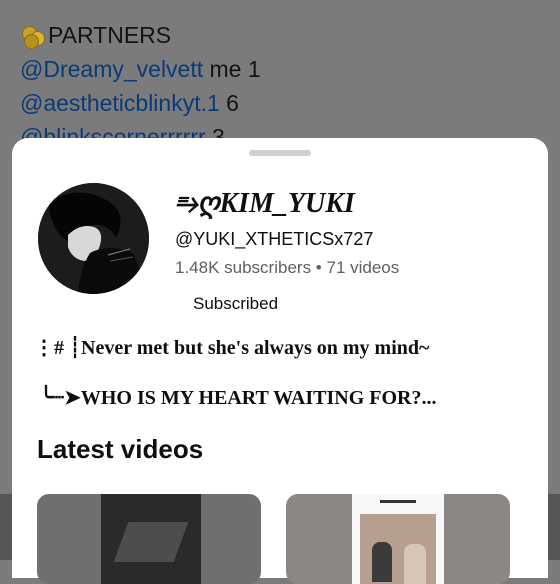 The height and width of the screenshot is (584, 560). Describe the element at coordinates (120, 103) in the screenshot. I see `partner-link: @aestheticblinkyt.1` at that location.